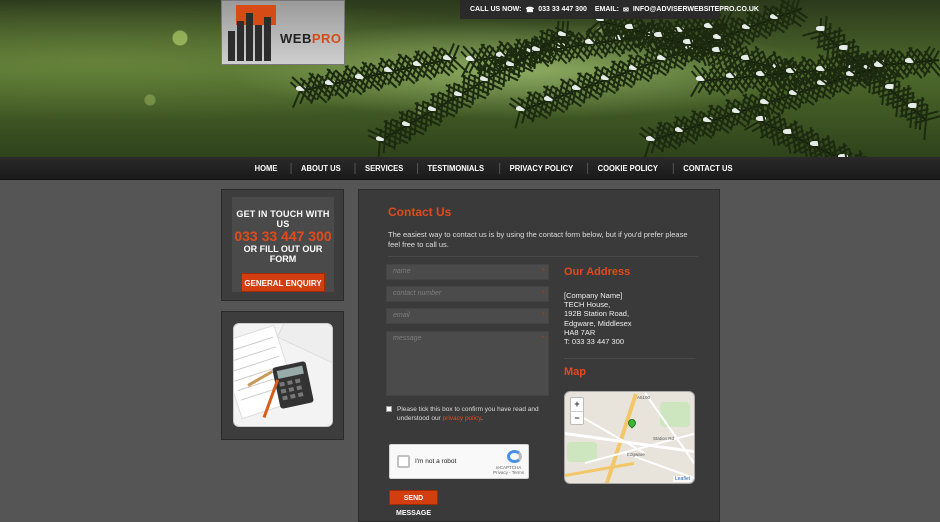 The height and width of the screenshot is (522, 940). Describe the element at coordinates (389, 409) in the screenshot. I see `privacy-consent-checkbox` at that location.